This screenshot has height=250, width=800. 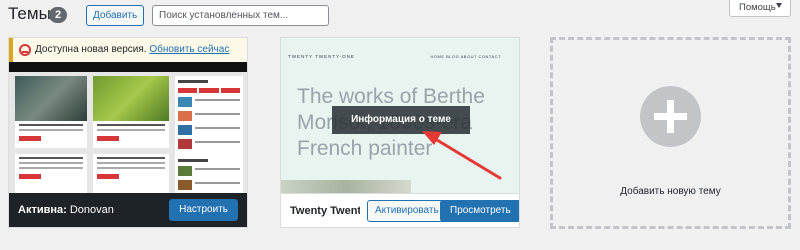 I want to click on search-input, so click(x=240, y=15).